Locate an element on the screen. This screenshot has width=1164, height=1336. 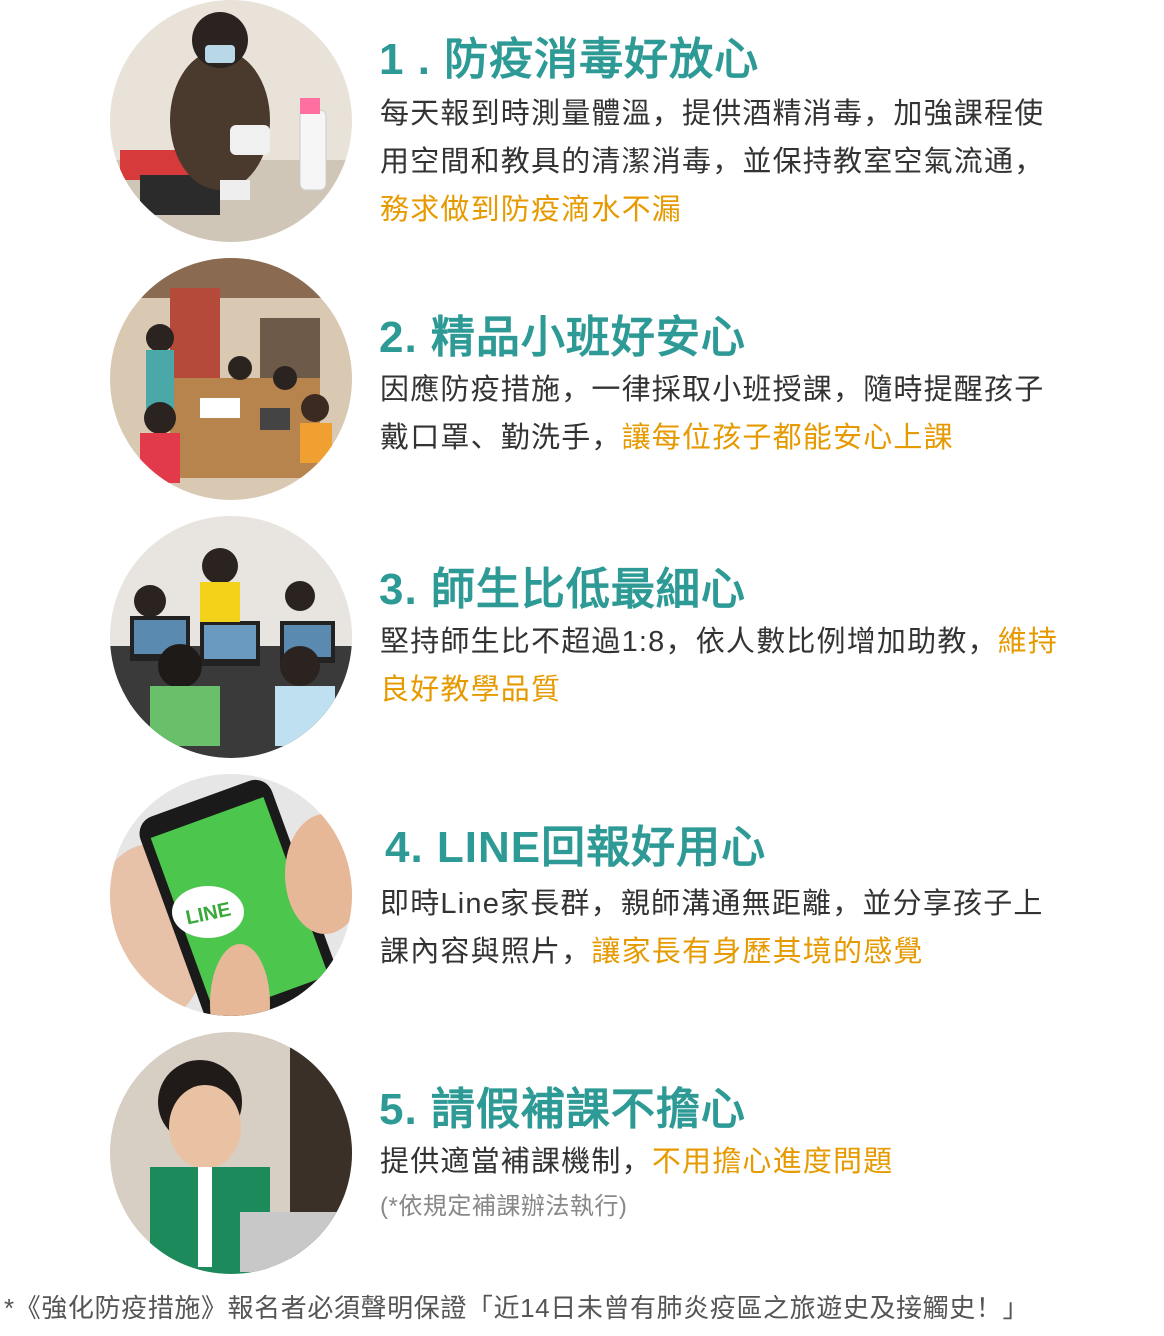
description-highlight: 讓每位孩子都能安心上課 is located at coordinates (787, 438).